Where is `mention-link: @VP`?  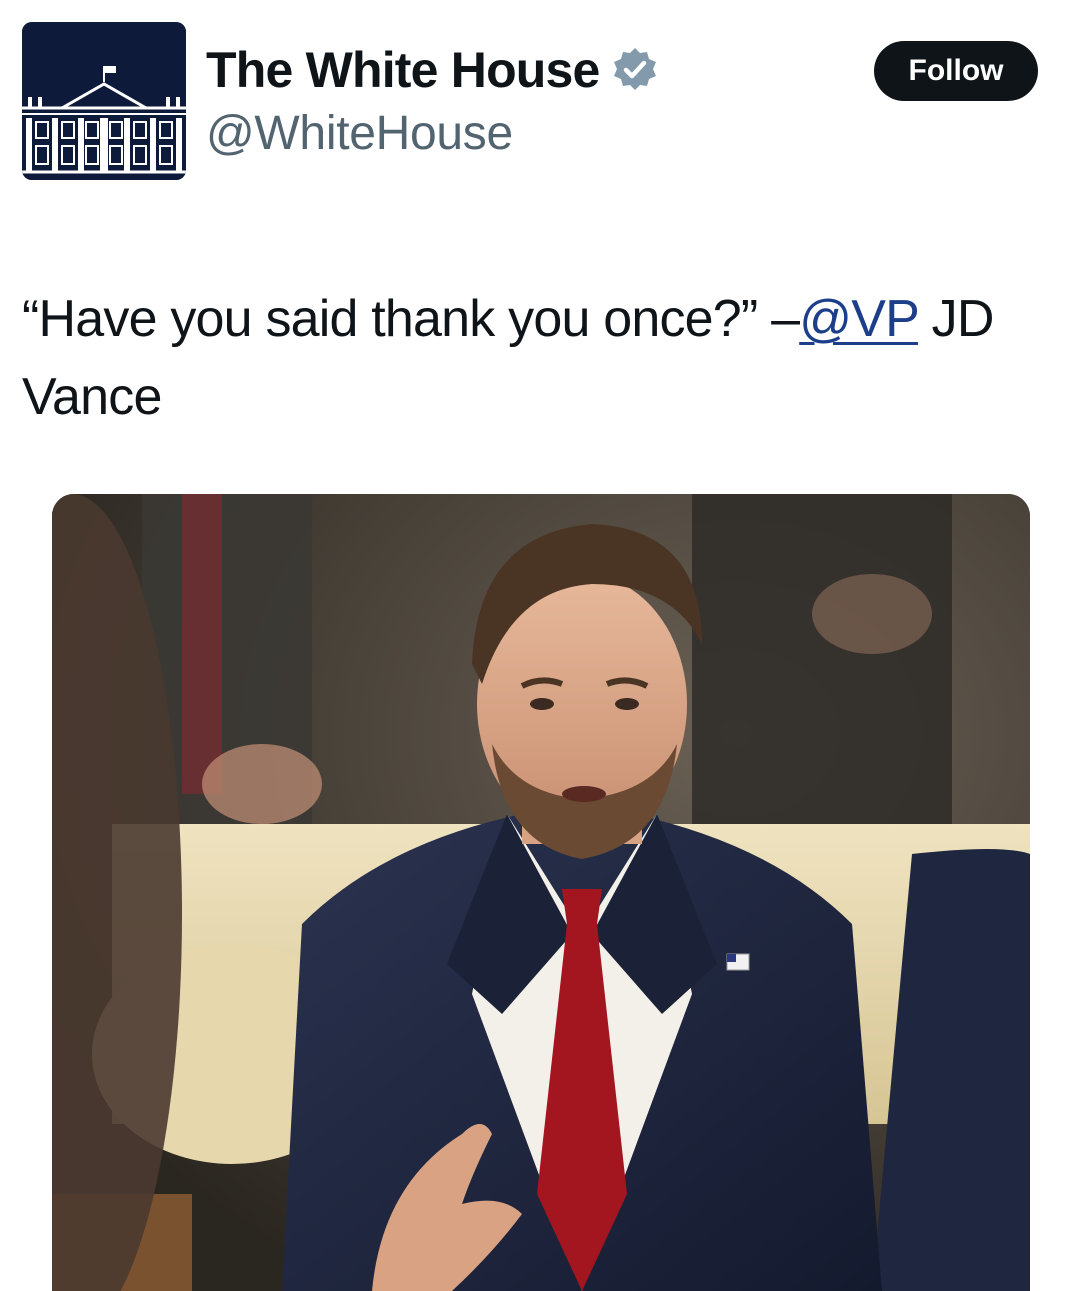
mention-link: @VP is located at coordinates (859, 319).